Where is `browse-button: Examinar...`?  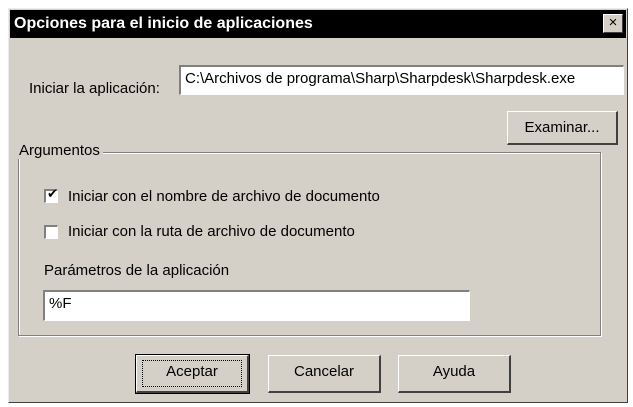 browse-button: Examinar... is located at coordinates (562, 128).